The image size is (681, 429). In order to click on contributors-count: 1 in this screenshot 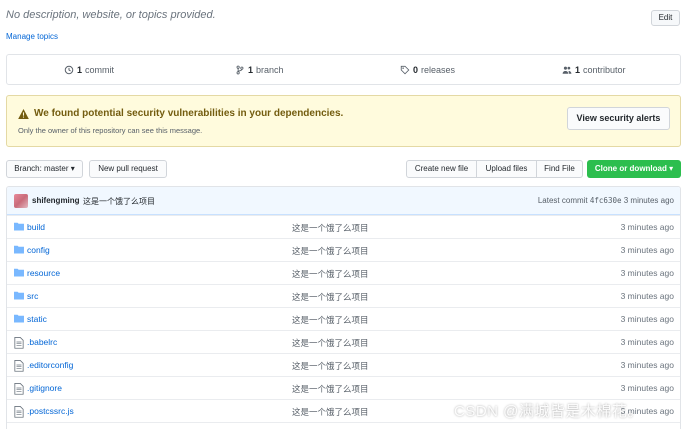, I will do `click(578, 69)`.